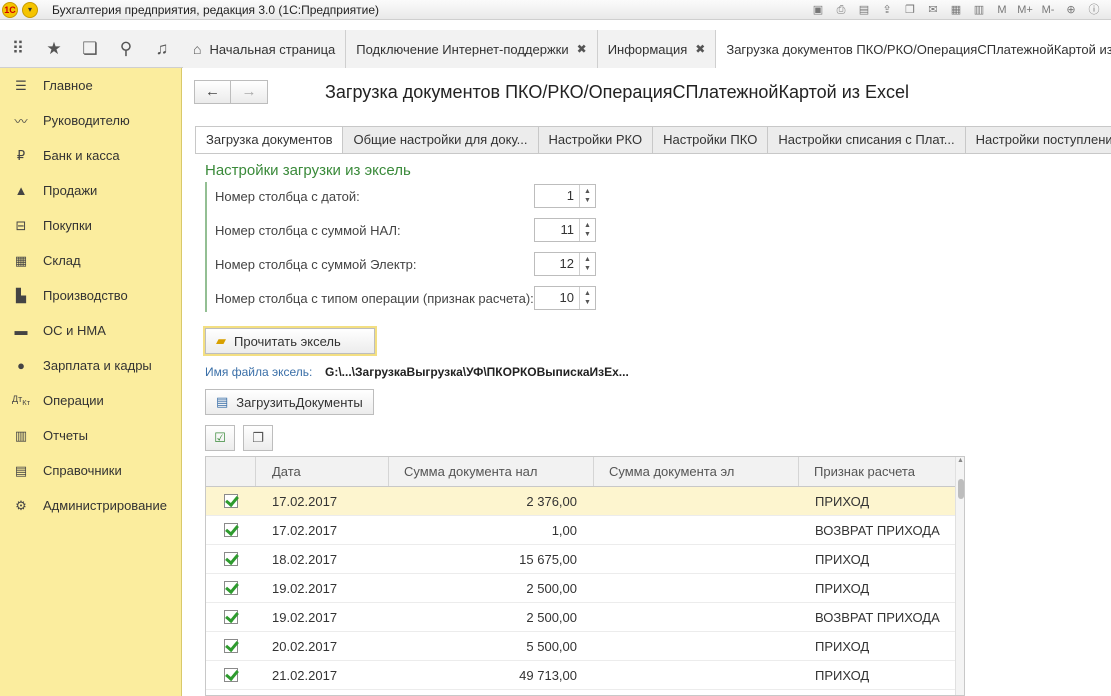  I want to click on print-icon: ⎙, so click(841, 10).